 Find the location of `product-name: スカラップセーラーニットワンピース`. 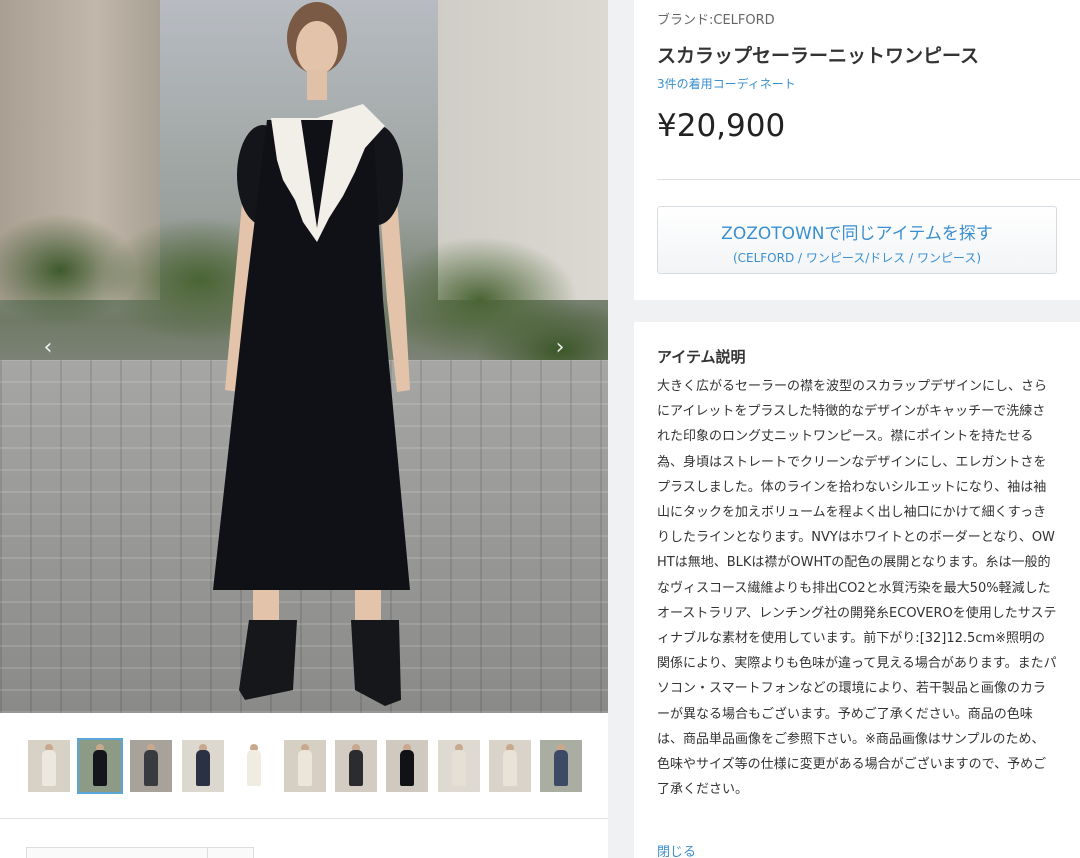

product-name: スカラップセーラーニットワンピース is located at coordinates (818, 56).